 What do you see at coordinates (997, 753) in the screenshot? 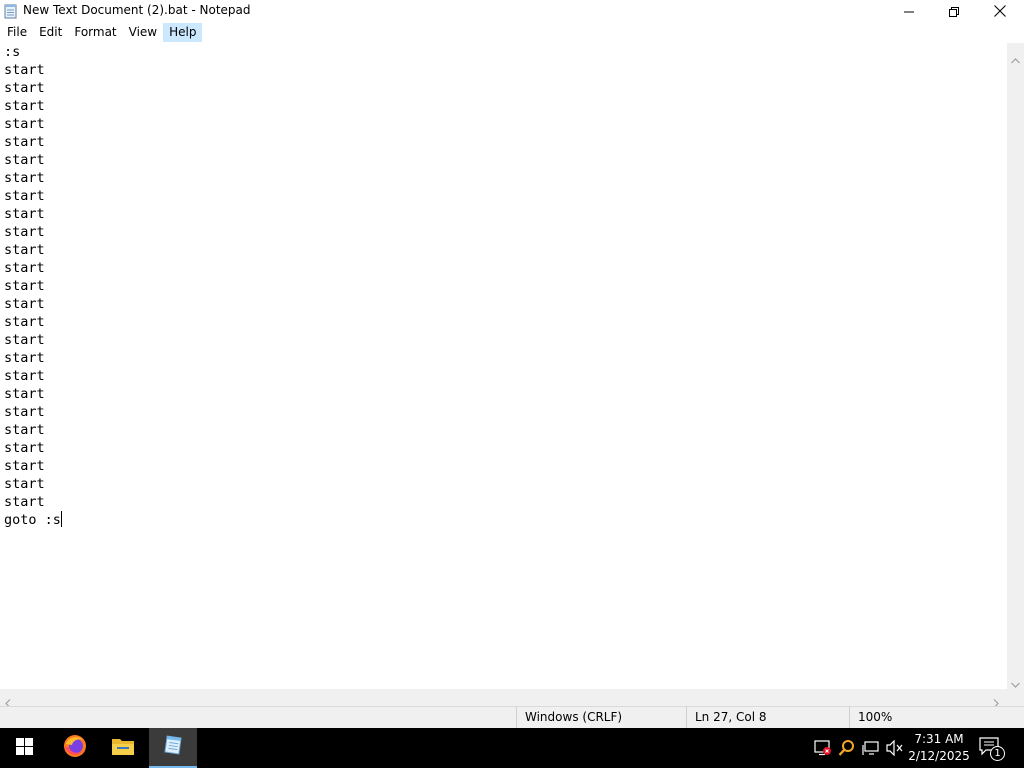
I see `notification-count-badge: 1` at bounding box center [997, 753].